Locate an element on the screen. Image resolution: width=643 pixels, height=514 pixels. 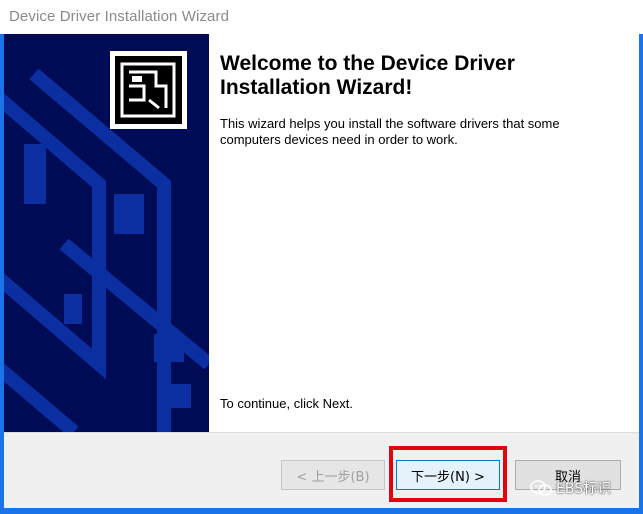
title-bar: Device Driver Installation Wizard is located at coordinates (321, 17).